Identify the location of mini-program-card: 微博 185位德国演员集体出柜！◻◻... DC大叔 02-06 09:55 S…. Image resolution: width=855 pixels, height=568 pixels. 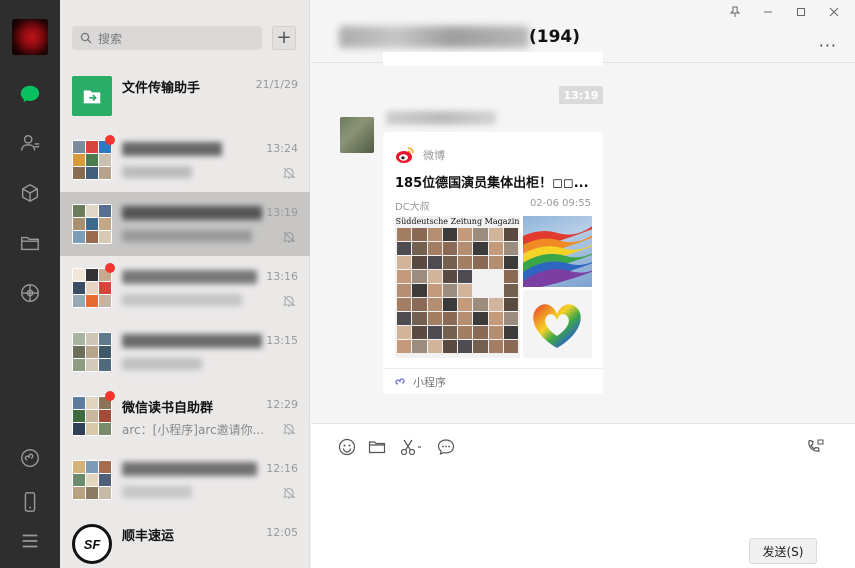
(493, 263).